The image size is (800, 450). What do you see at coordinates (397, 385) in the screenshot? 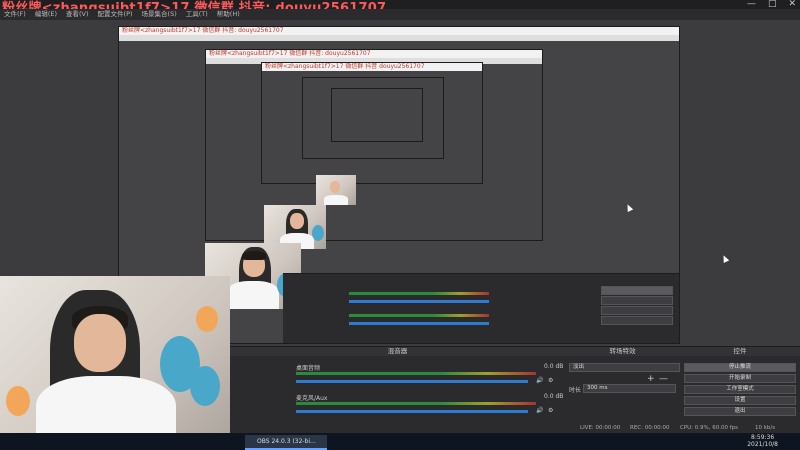
I see `mixer-dock: 混音器 桌面音频 0.0 dB 🔊 ⚙ 麦克风/Aux 0.0 dB 🔊 ⚙` at bounding box center [397, 385].